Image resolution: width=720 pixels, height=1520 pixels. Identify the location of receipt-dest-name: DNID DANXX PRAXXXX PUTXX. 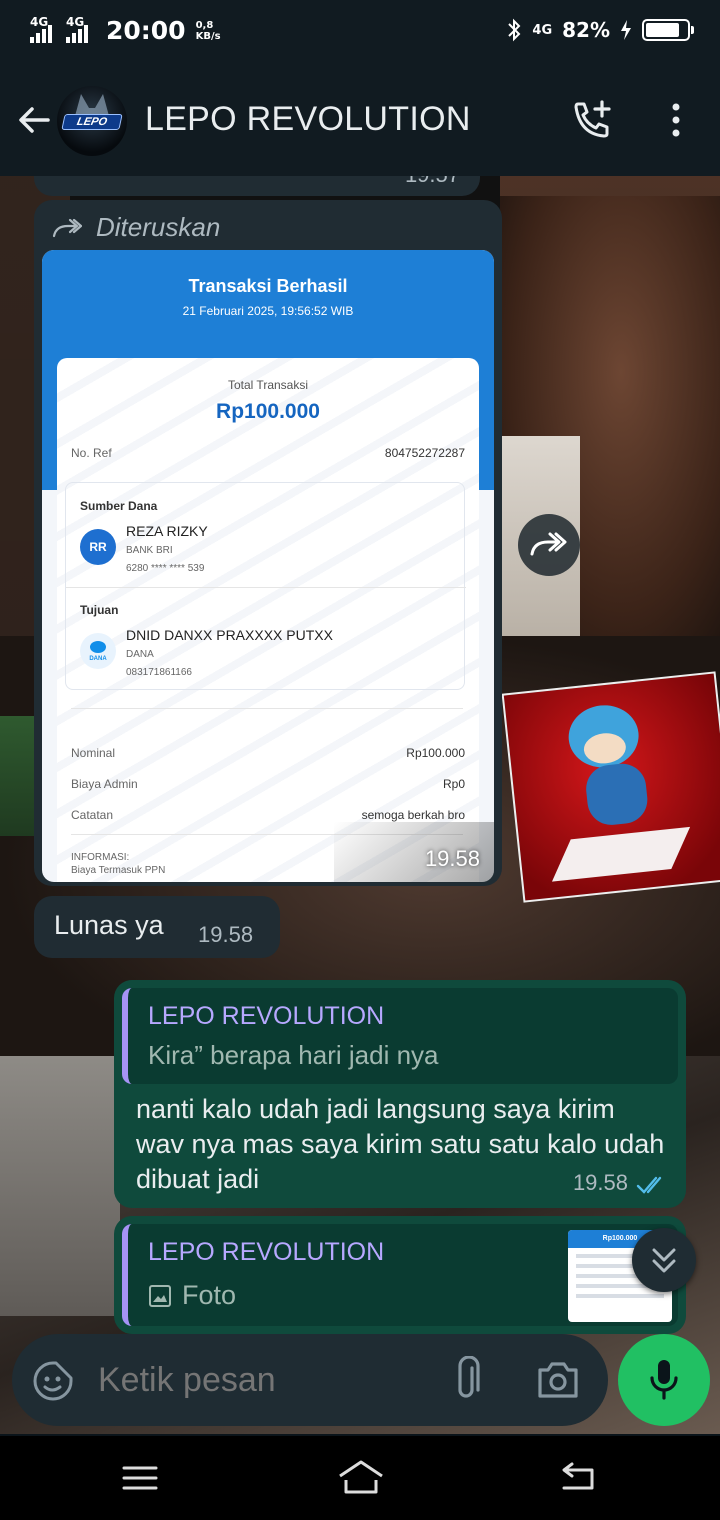
(229, 635).